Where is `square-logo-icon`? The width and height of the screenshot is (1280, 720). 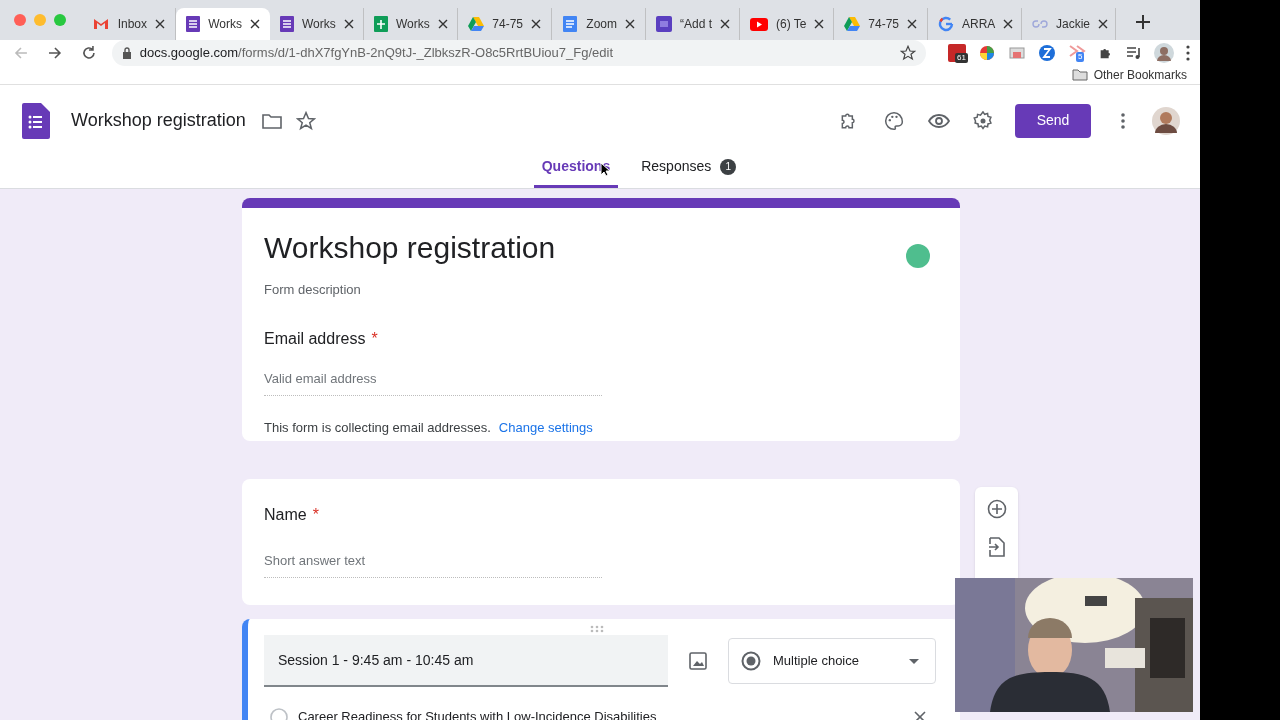
square-logo-icon is located at coordinates (664, 24).